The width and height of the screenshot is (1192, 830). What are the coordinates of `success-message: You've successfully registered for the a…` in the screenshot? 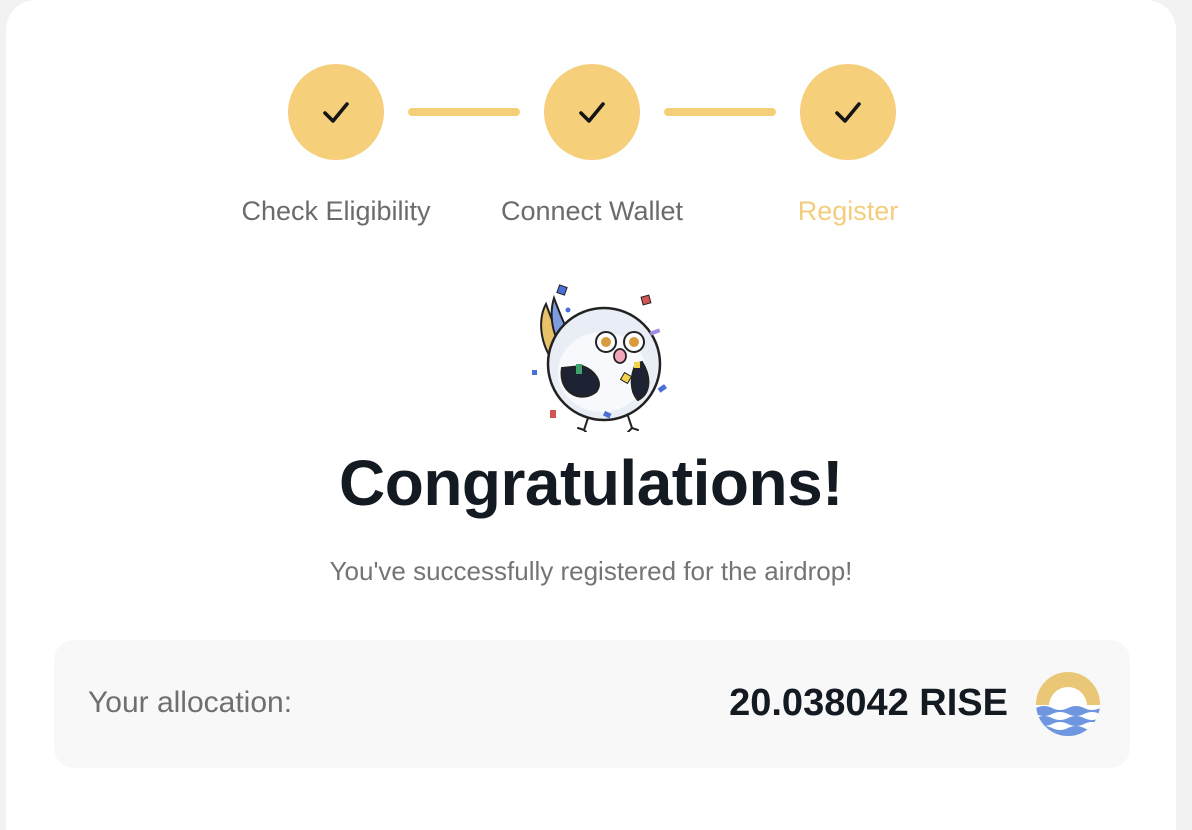 It's located at (591, 571).